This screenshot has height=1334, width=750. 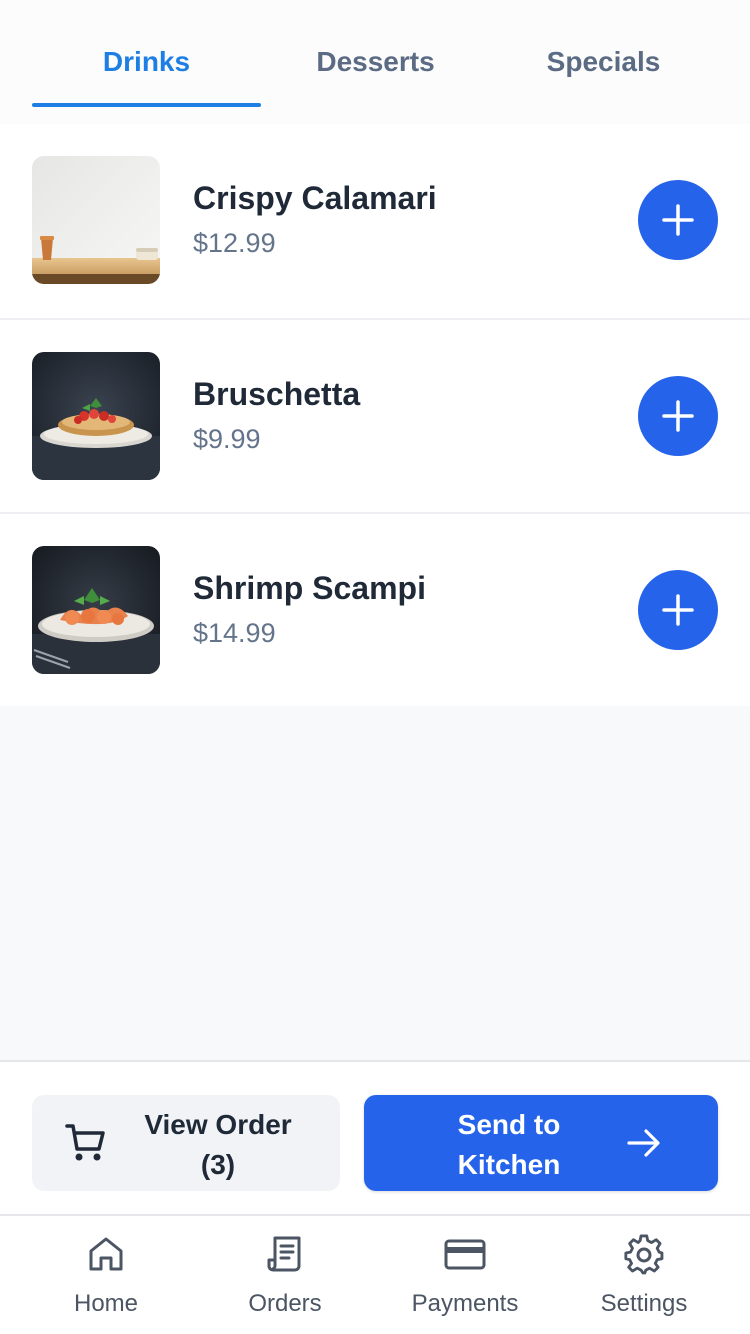 What do you see at coordinates (284, 1254) in the screenshot?
I see `receipt-icon` at bounding box center [284, 1254].